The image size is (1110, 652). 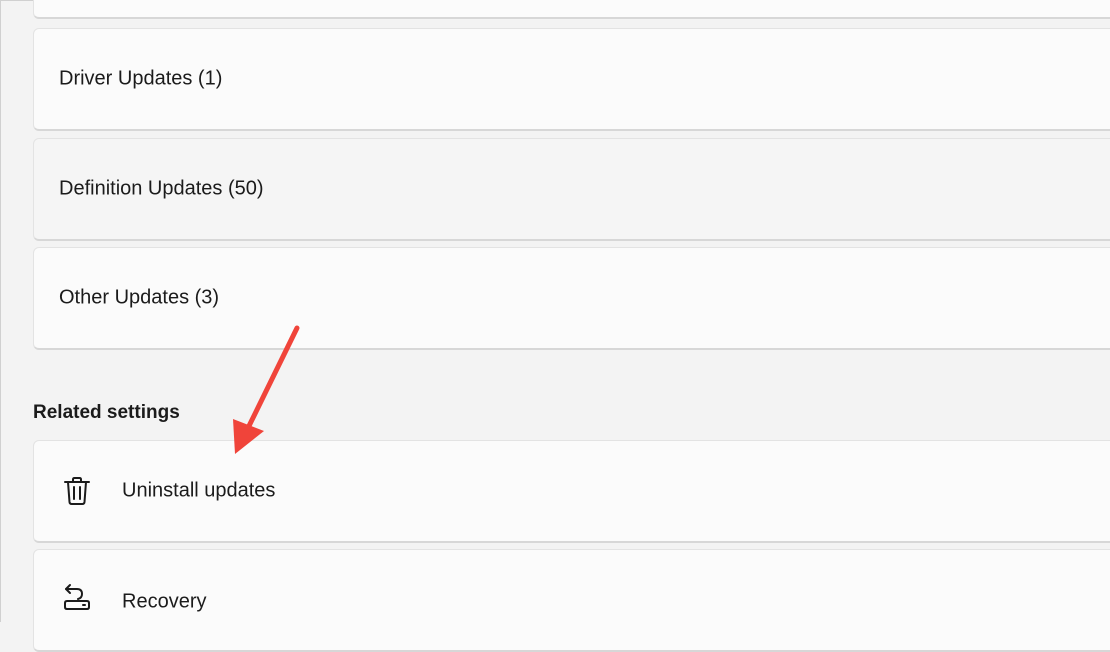 What do you see at coordinates (164, 601) in the screenshot?
I see `recovery-label: Recovery` at bounding box center [164, 601].